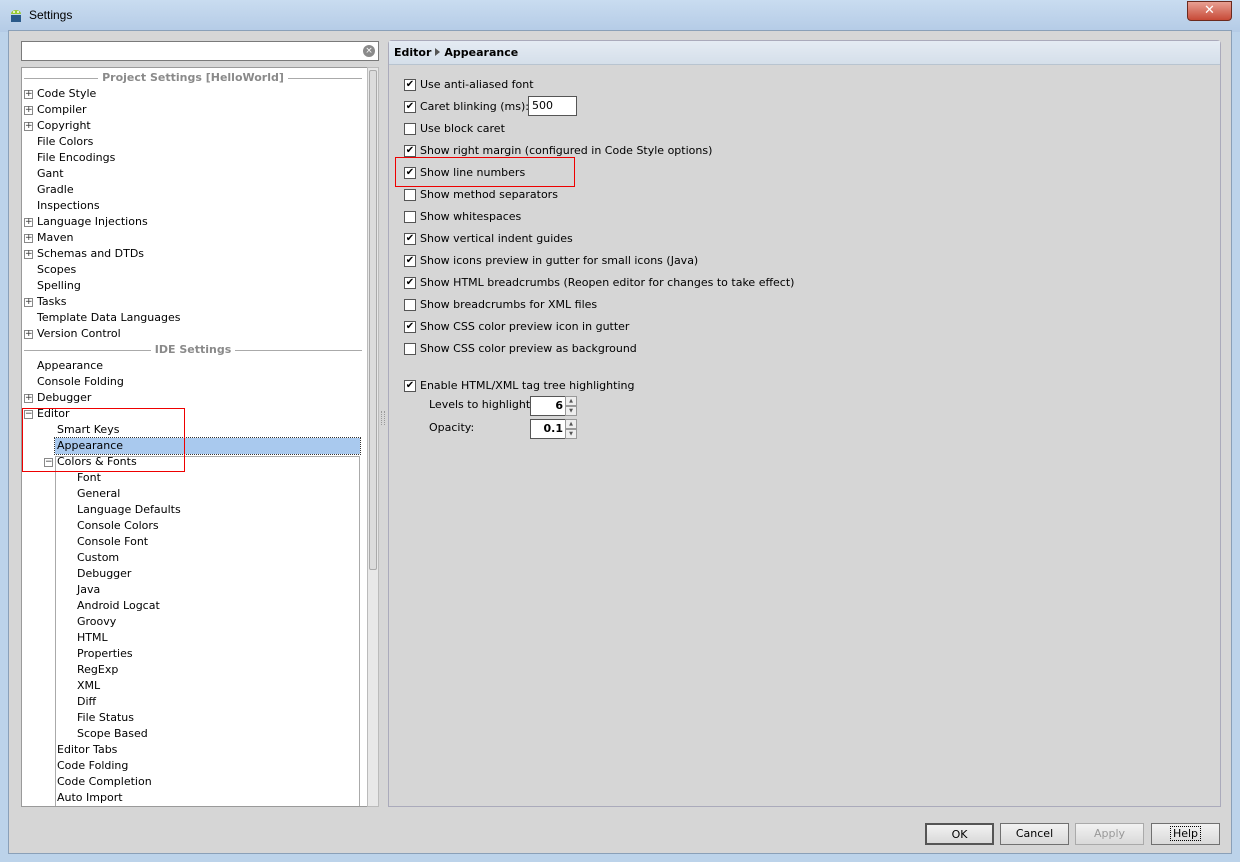 The image size is (1240, 862). Describe the element at coordinates (197, 734) in the screenshot. I see `tree-item: Scope Based` at that location.